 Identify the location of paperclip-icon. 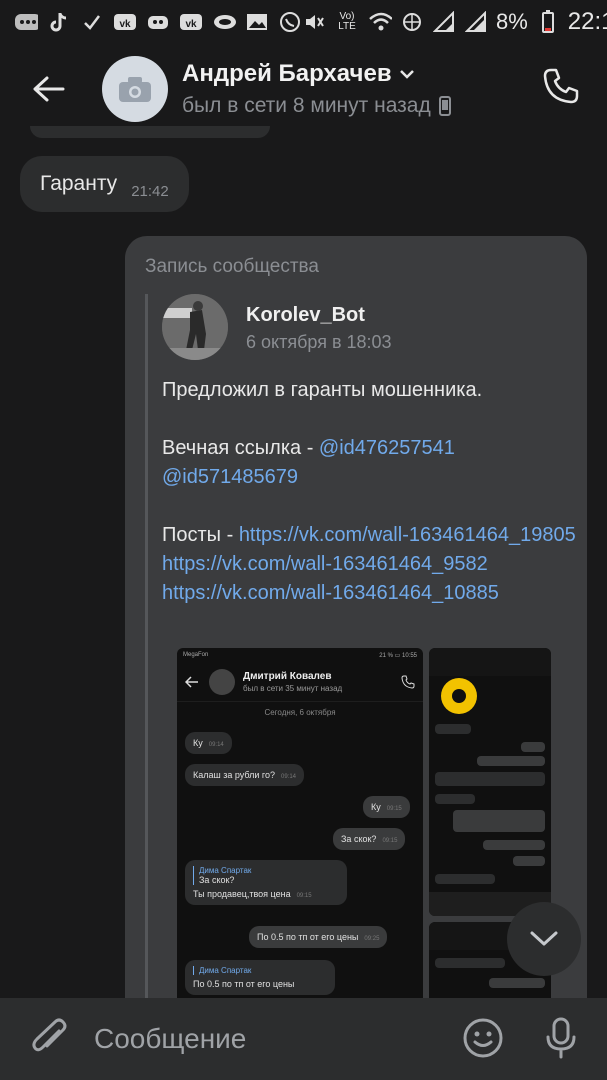
(49, 1035).